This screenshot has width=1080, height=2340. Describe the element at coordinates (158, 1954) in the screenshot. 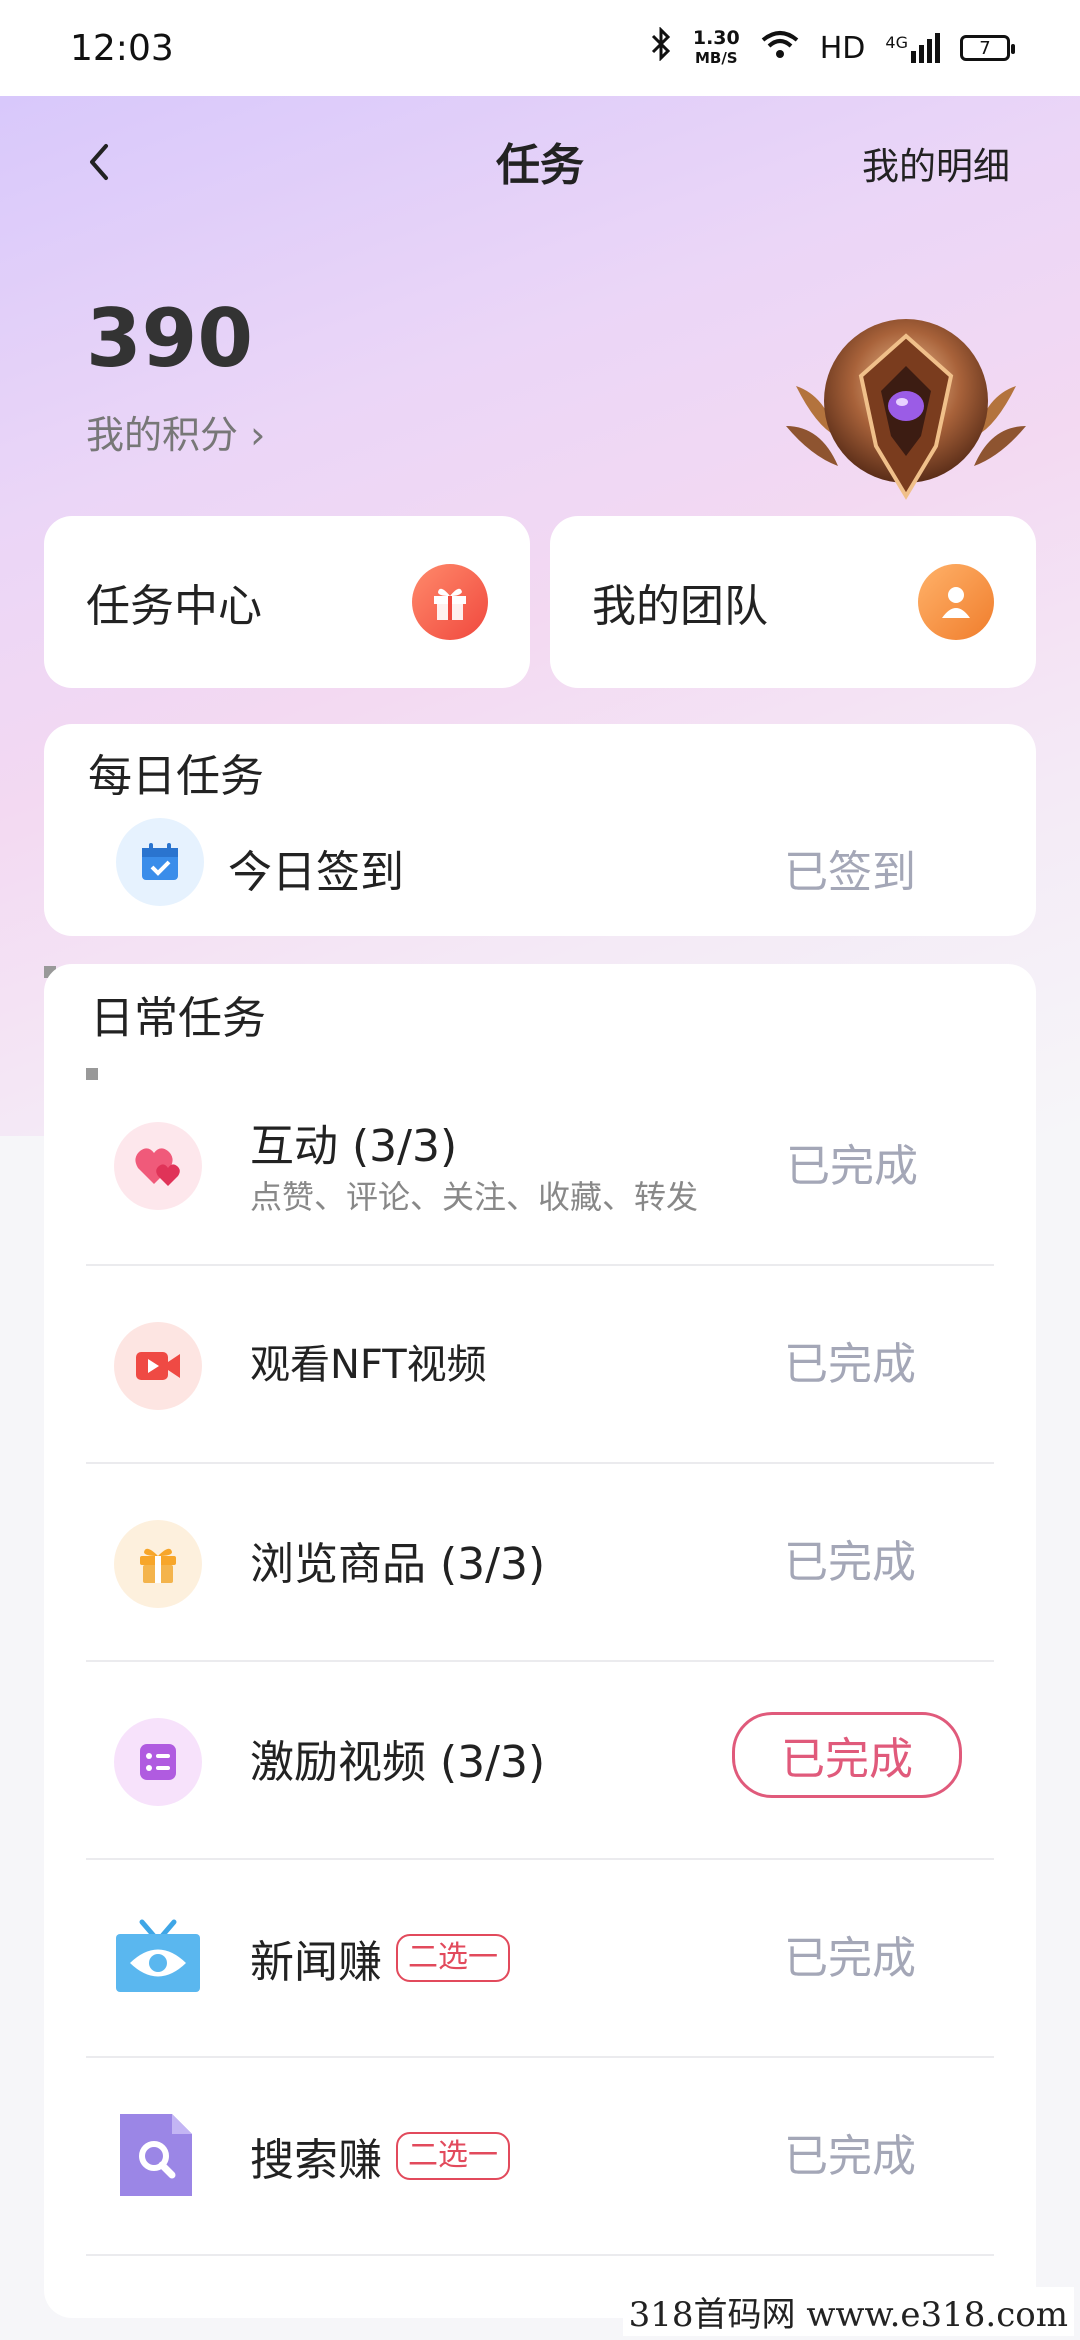

I see `tv-eye-icon` at that location.